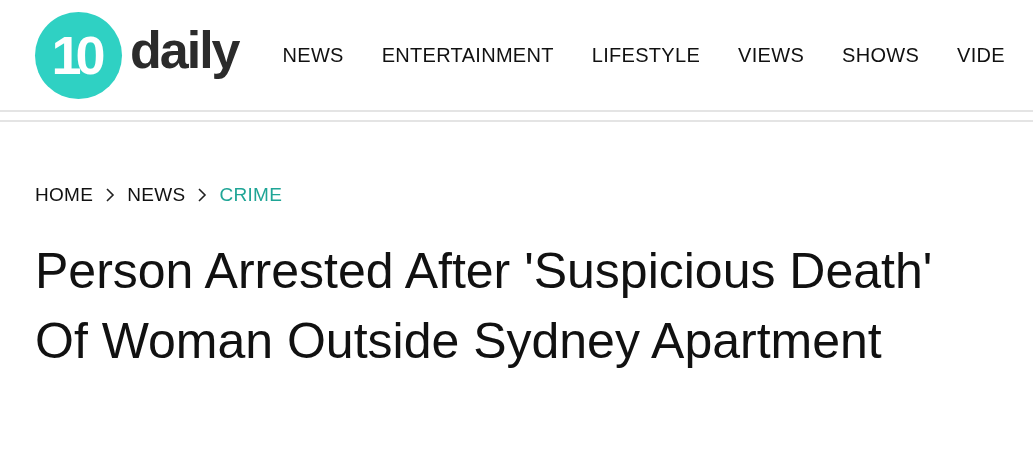 This screenshot has height=474, width=1033. Describe the element at coordinates (881, 55) in the screenshot. I see `nav-link: SHOWS` at that location.